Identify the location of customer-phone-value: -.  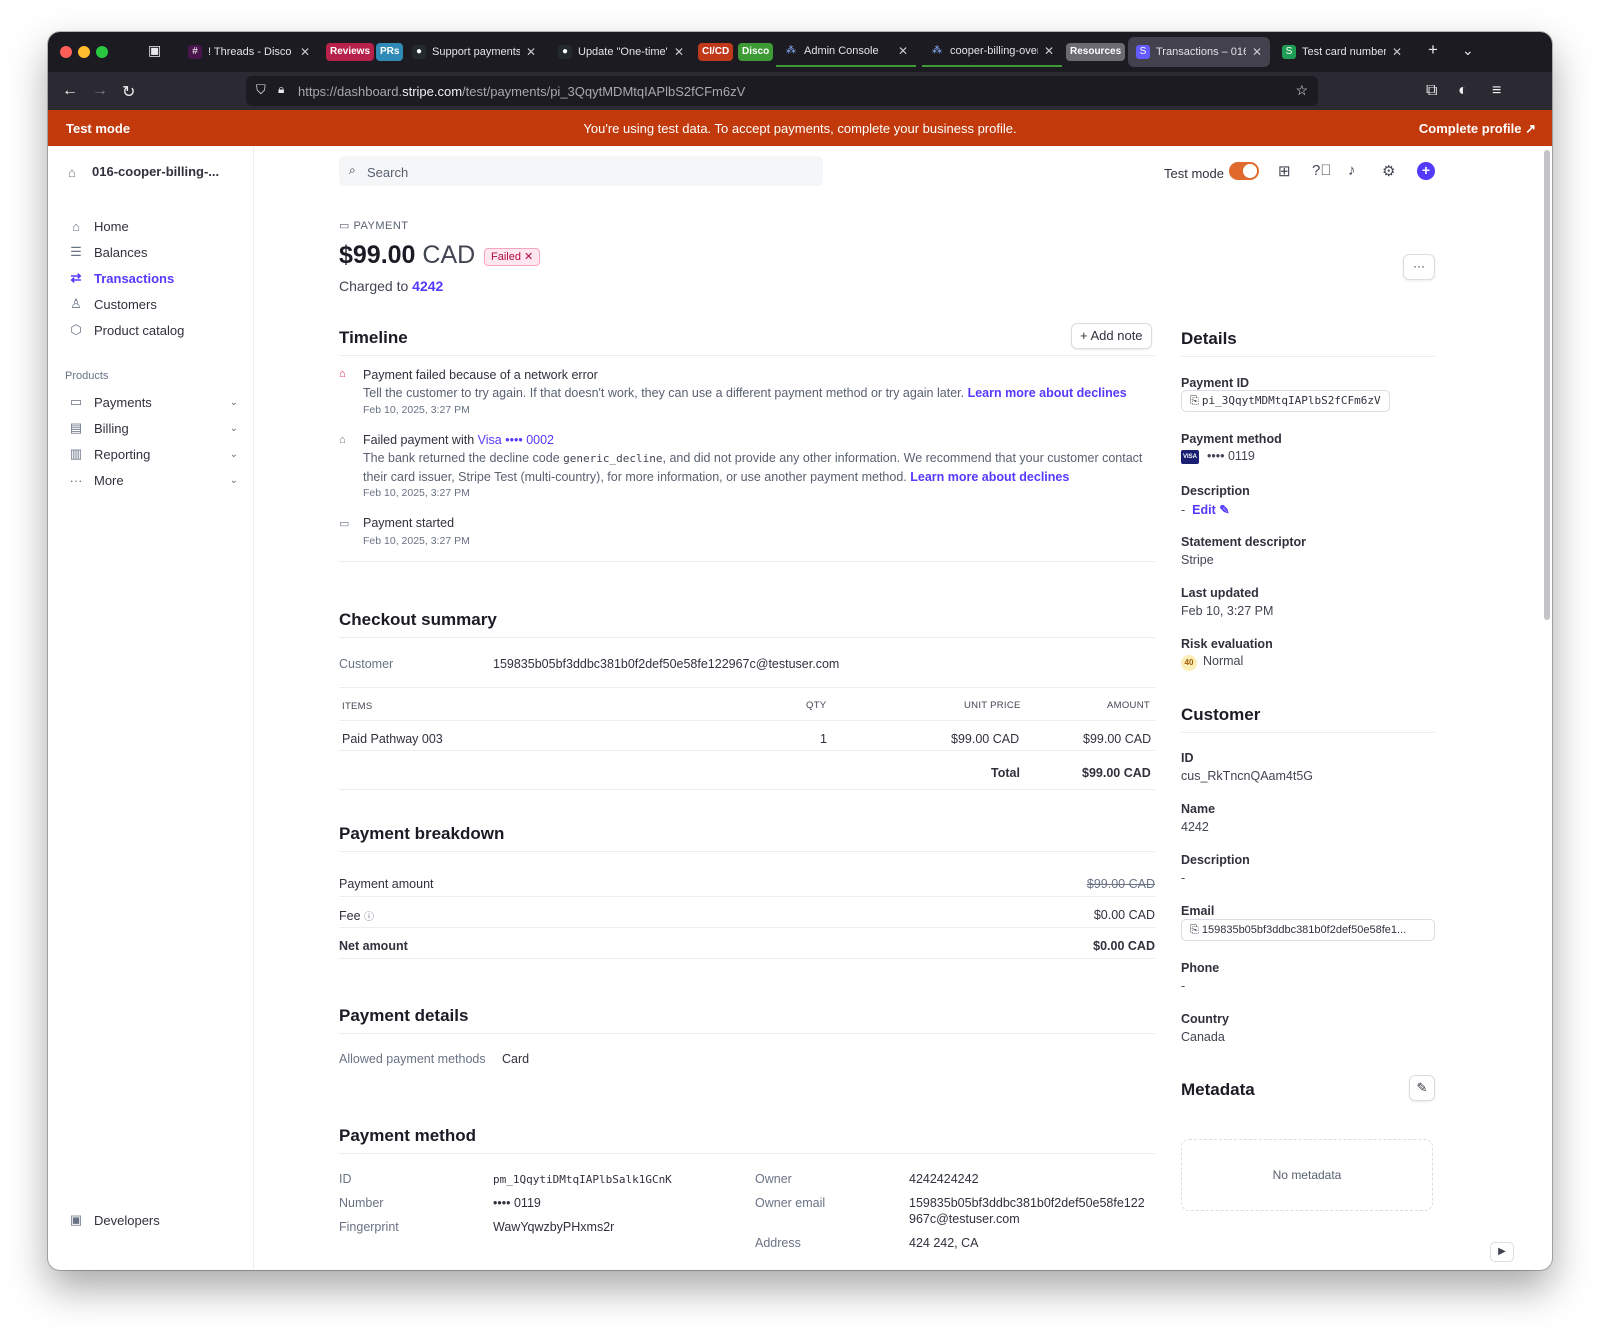
(1183, 986).